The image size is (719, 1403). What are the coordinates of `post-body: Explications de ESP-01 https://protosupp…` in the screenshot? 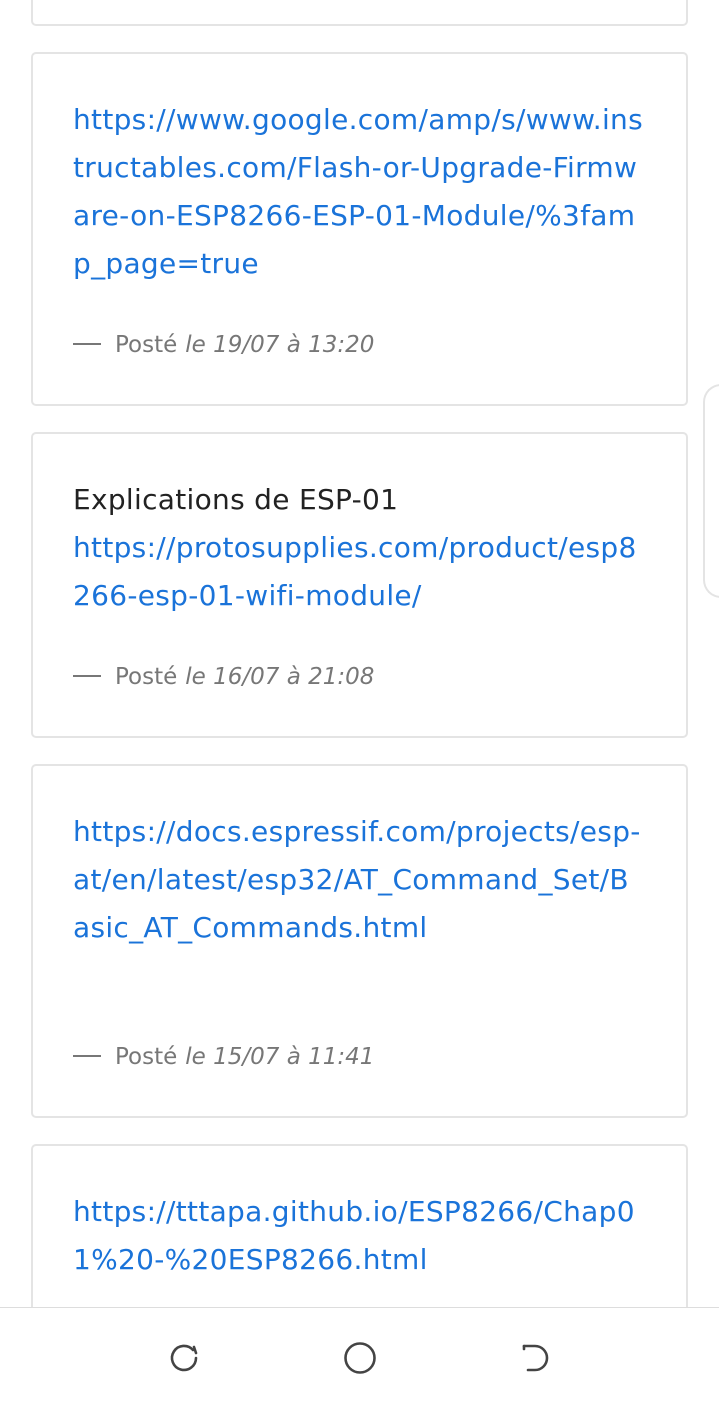 It's located at (359, 548).